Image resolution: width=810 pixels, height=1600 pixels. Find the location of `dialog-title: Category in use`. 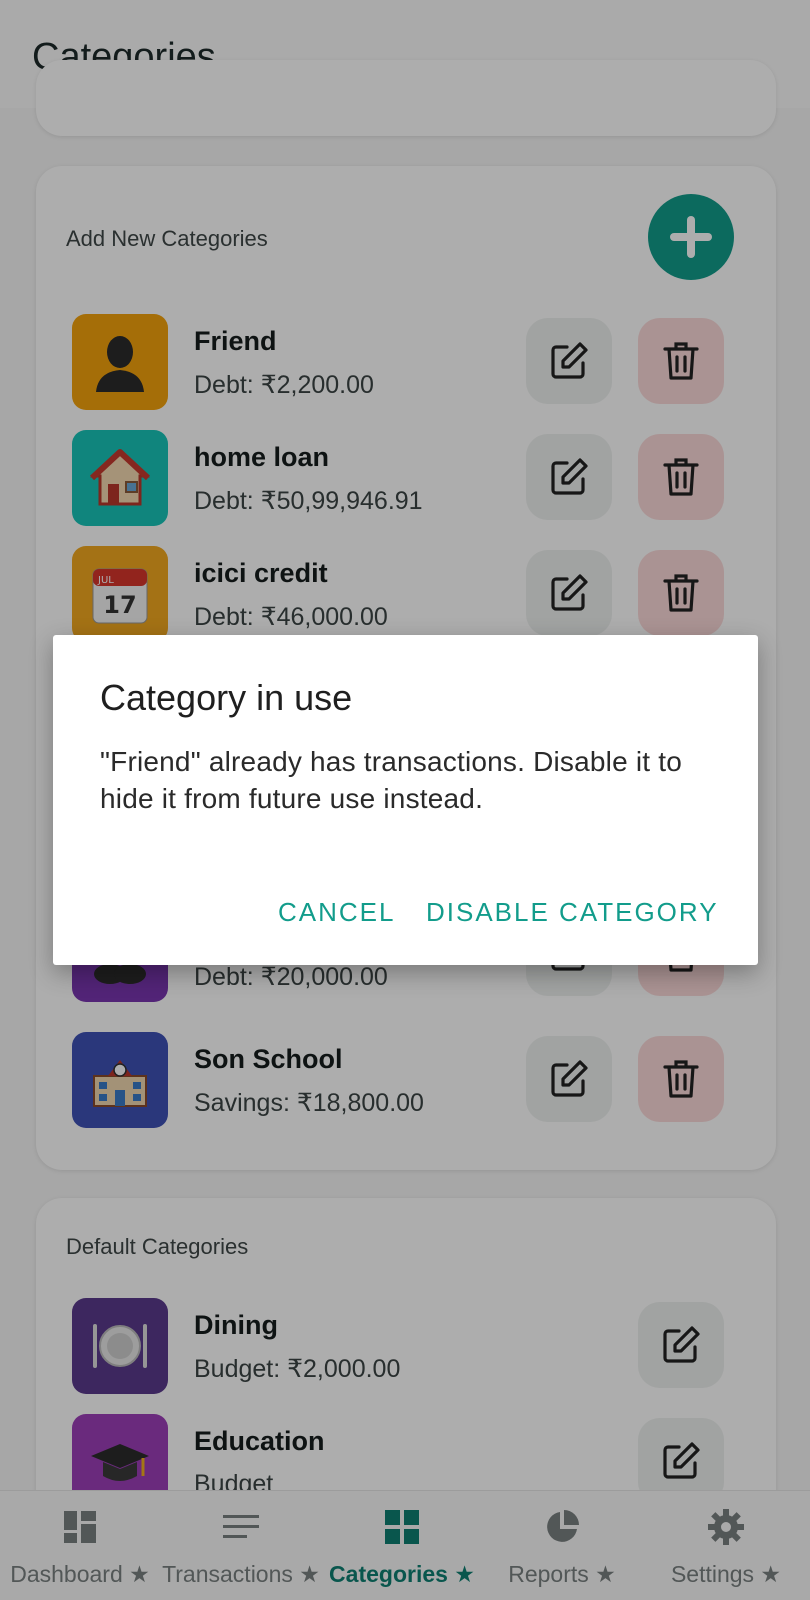

dialog-title: Category in use is located at coordinates (226, 697).